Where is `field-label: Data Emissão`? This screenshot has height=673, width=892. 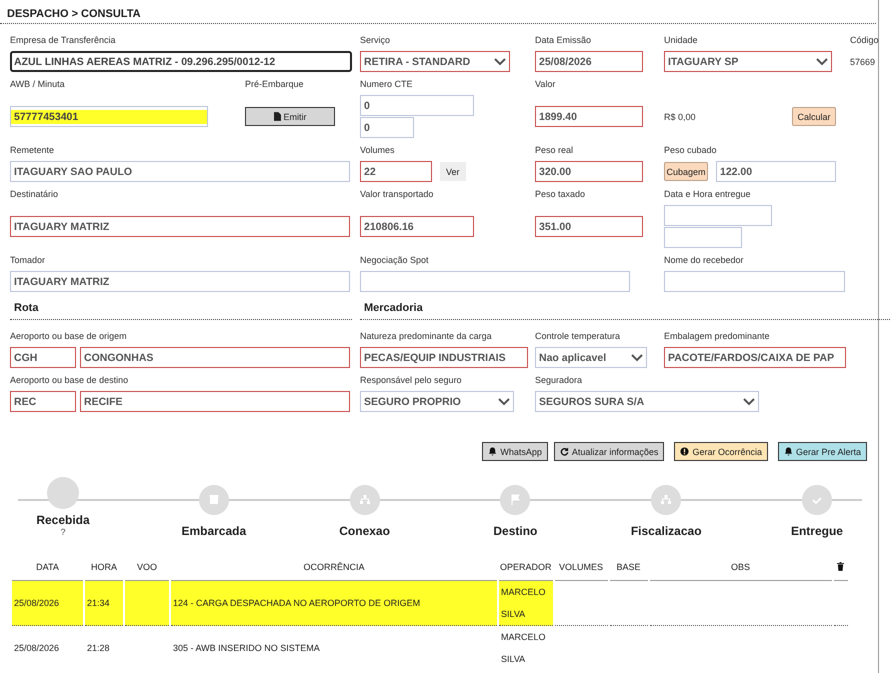 field-label: Data Emissão is located at coordinates (563, 40).